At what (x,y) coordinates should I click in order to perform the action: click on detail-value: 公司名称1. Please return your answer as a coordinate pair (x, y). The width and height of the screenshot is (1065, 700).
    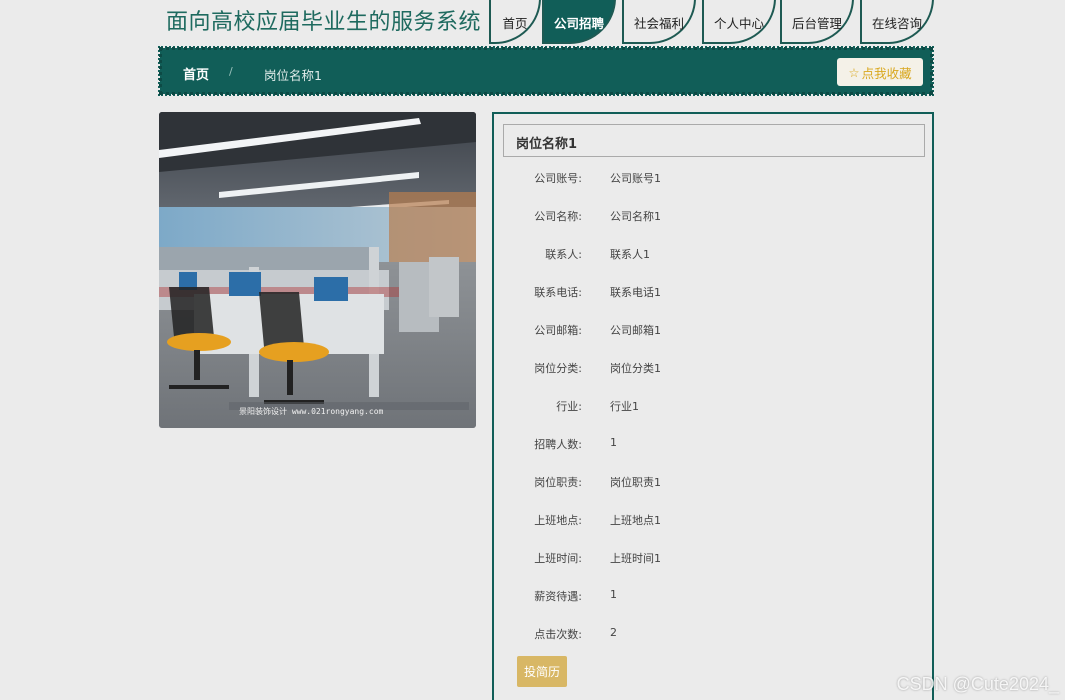
    Looking at the image, I should click on (635, 216).